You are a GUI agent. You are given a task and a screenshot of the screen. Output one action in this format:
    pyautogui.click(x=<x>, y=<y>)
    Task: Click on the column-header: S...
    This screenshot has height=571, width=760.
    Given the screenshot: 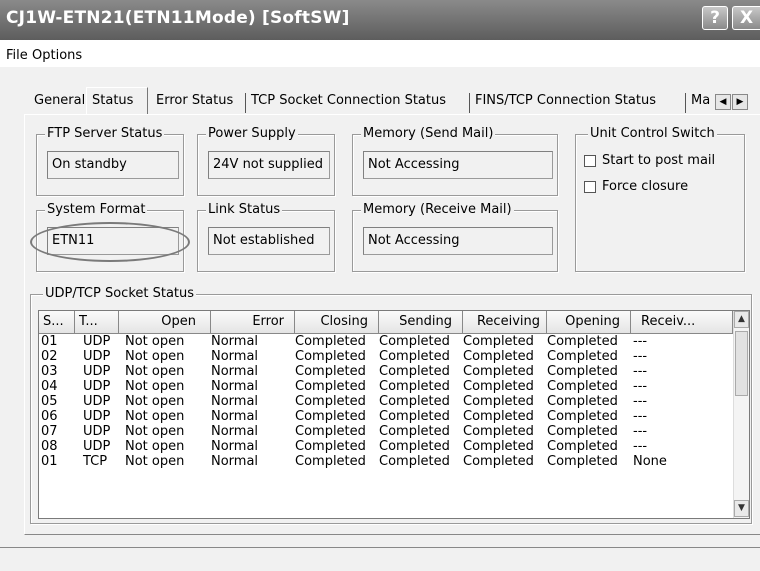 What is the action you would take?
    pyautogui.click(x=57, y=322)
    